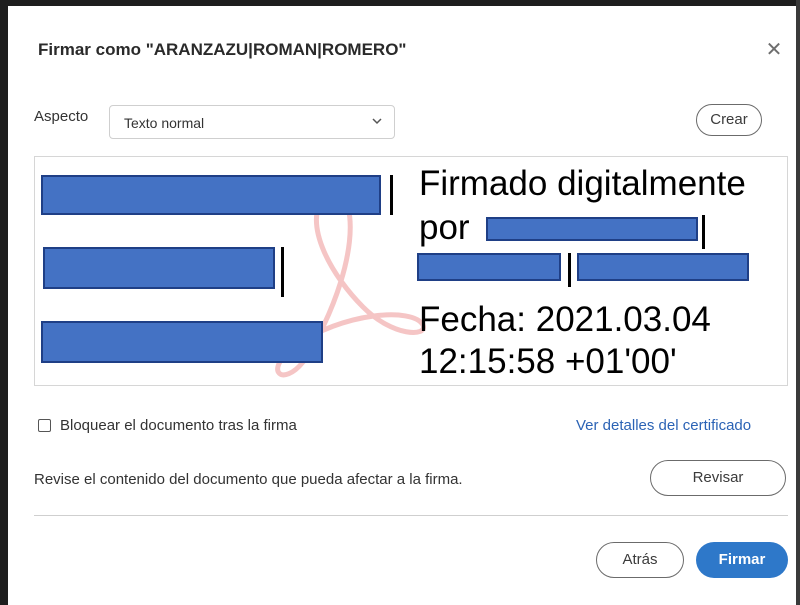  Describe the element at coordinates (252, 122) in the screenshot. I see `aspect-select: Texto normal` at that location.